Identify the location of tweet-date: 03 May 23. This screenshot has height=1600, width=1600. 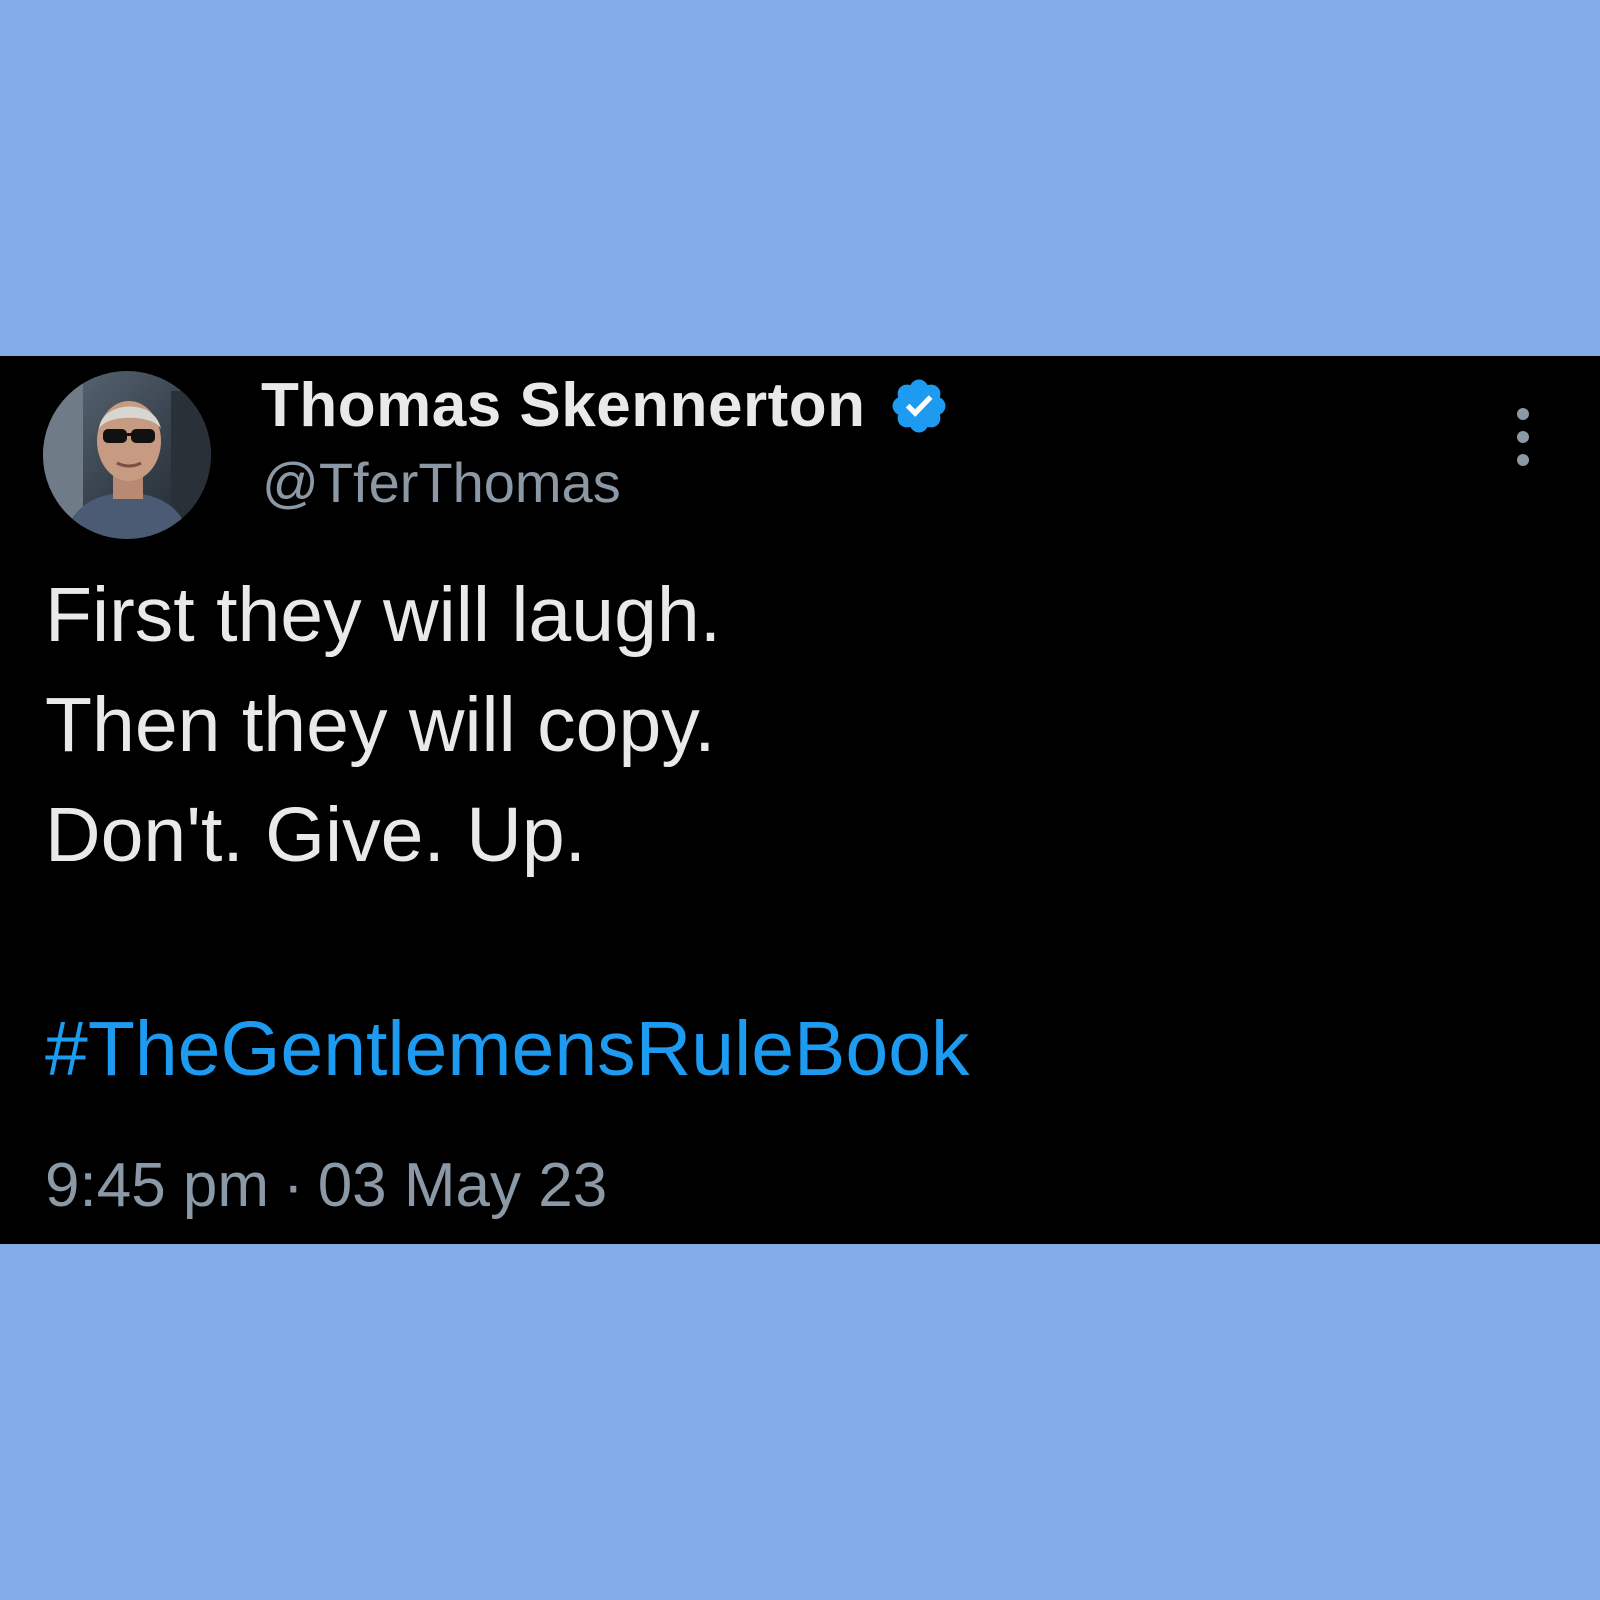
(462, 1185).